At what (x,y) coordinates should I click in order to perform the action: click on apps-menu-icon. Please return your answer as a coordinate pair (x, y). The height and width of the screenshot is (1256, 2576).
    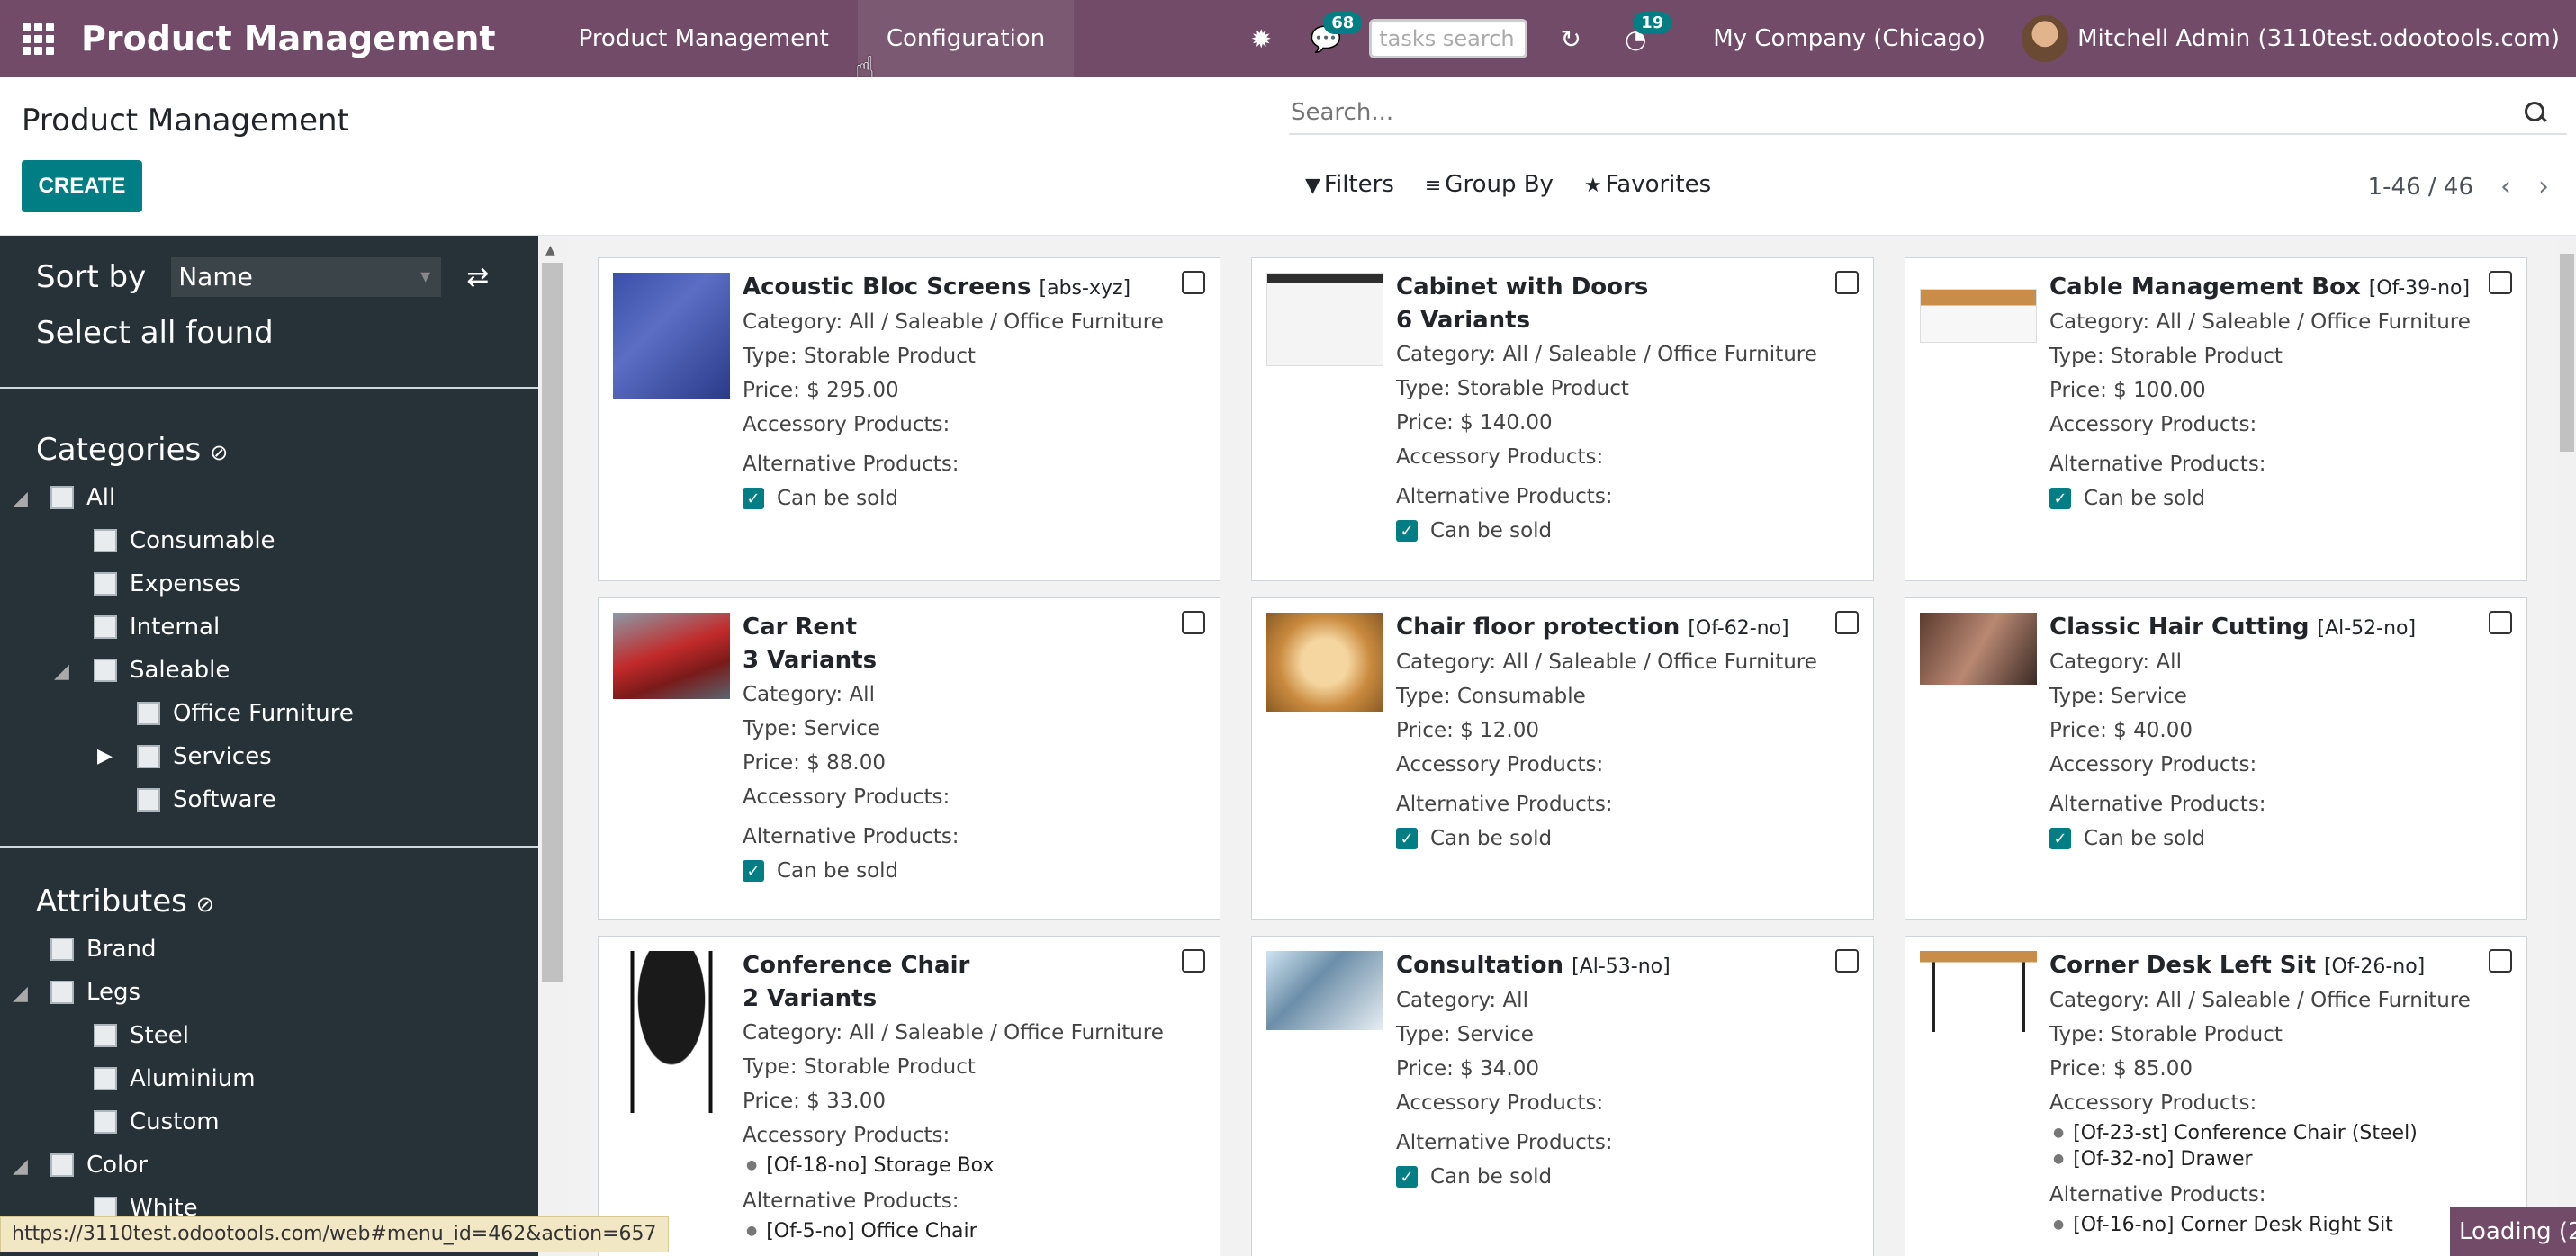
    Looking at the image, I should click on (38, 39).